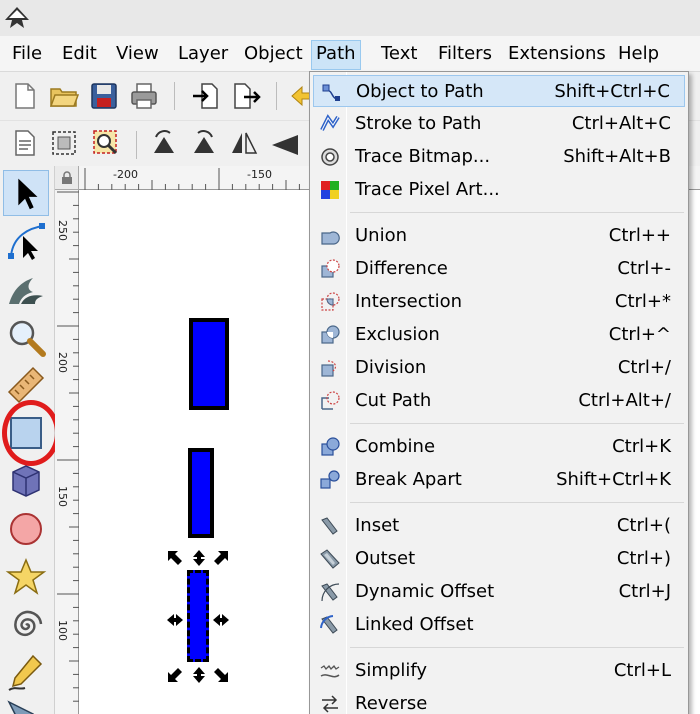  I want to click on menu-item-simplify: Simplify Ctrl+L, so click(499, 671).